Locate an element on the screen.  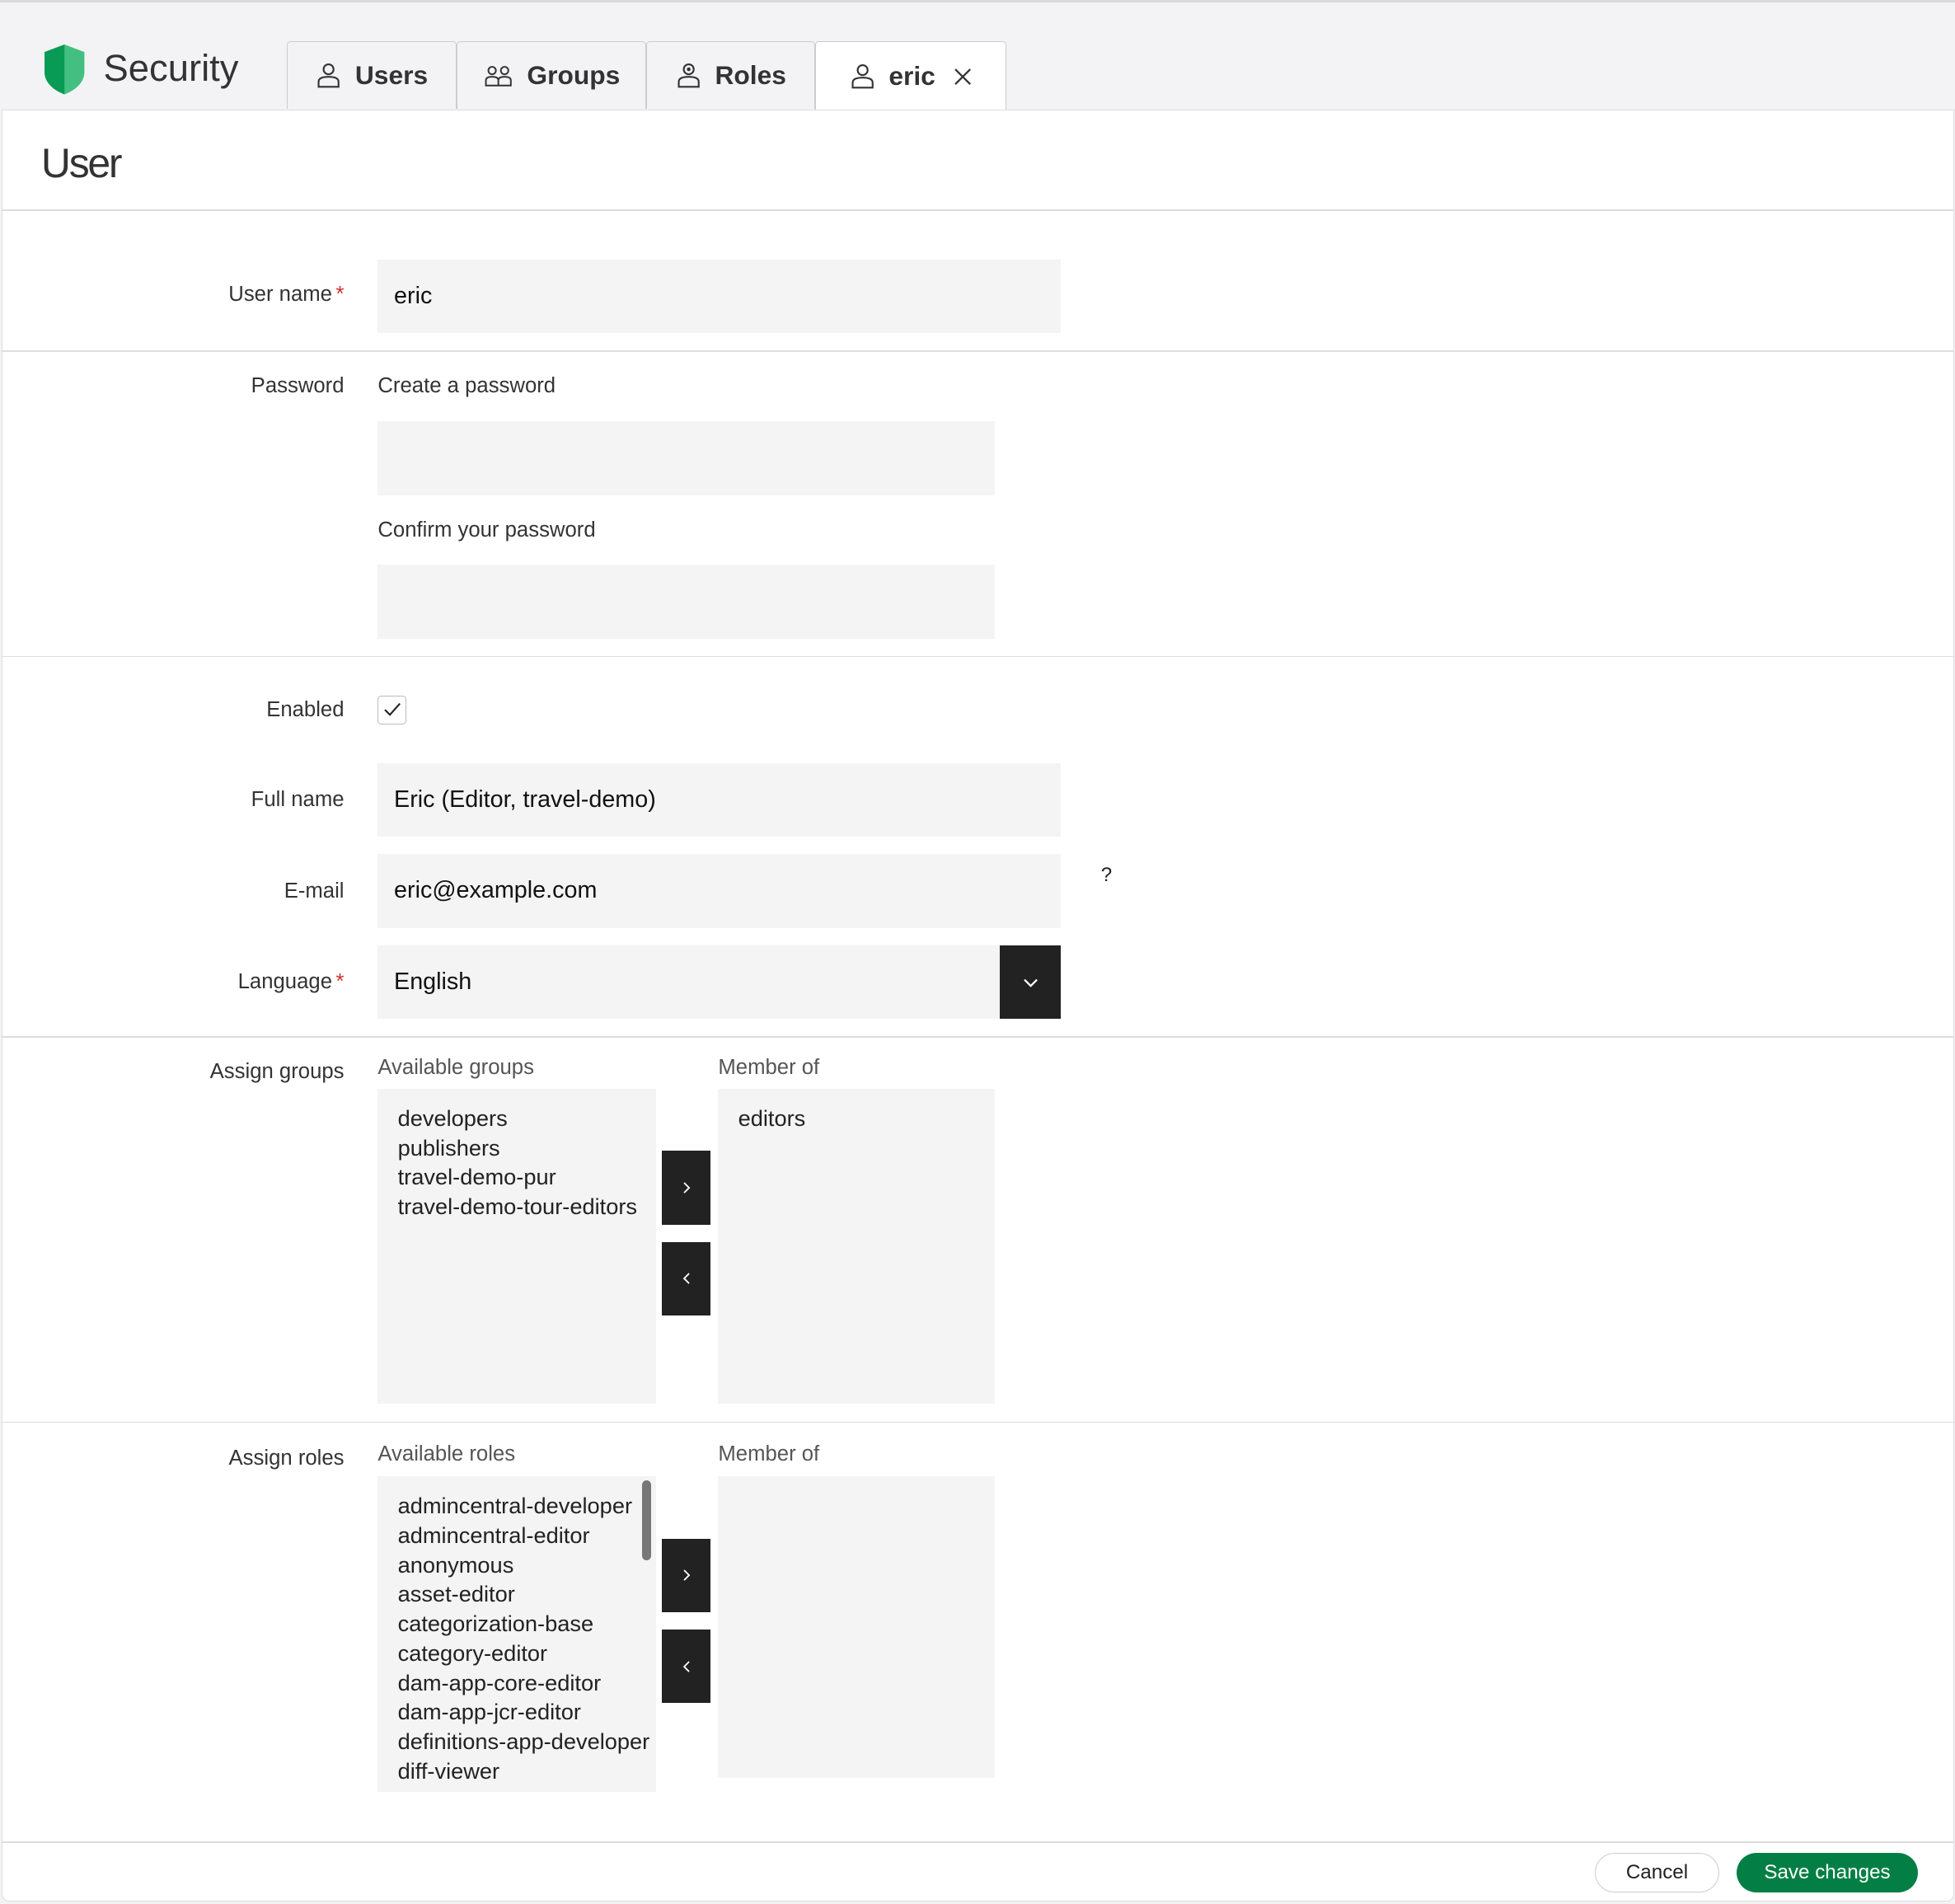
tab-label: eric is located at coordinates (912, 76).